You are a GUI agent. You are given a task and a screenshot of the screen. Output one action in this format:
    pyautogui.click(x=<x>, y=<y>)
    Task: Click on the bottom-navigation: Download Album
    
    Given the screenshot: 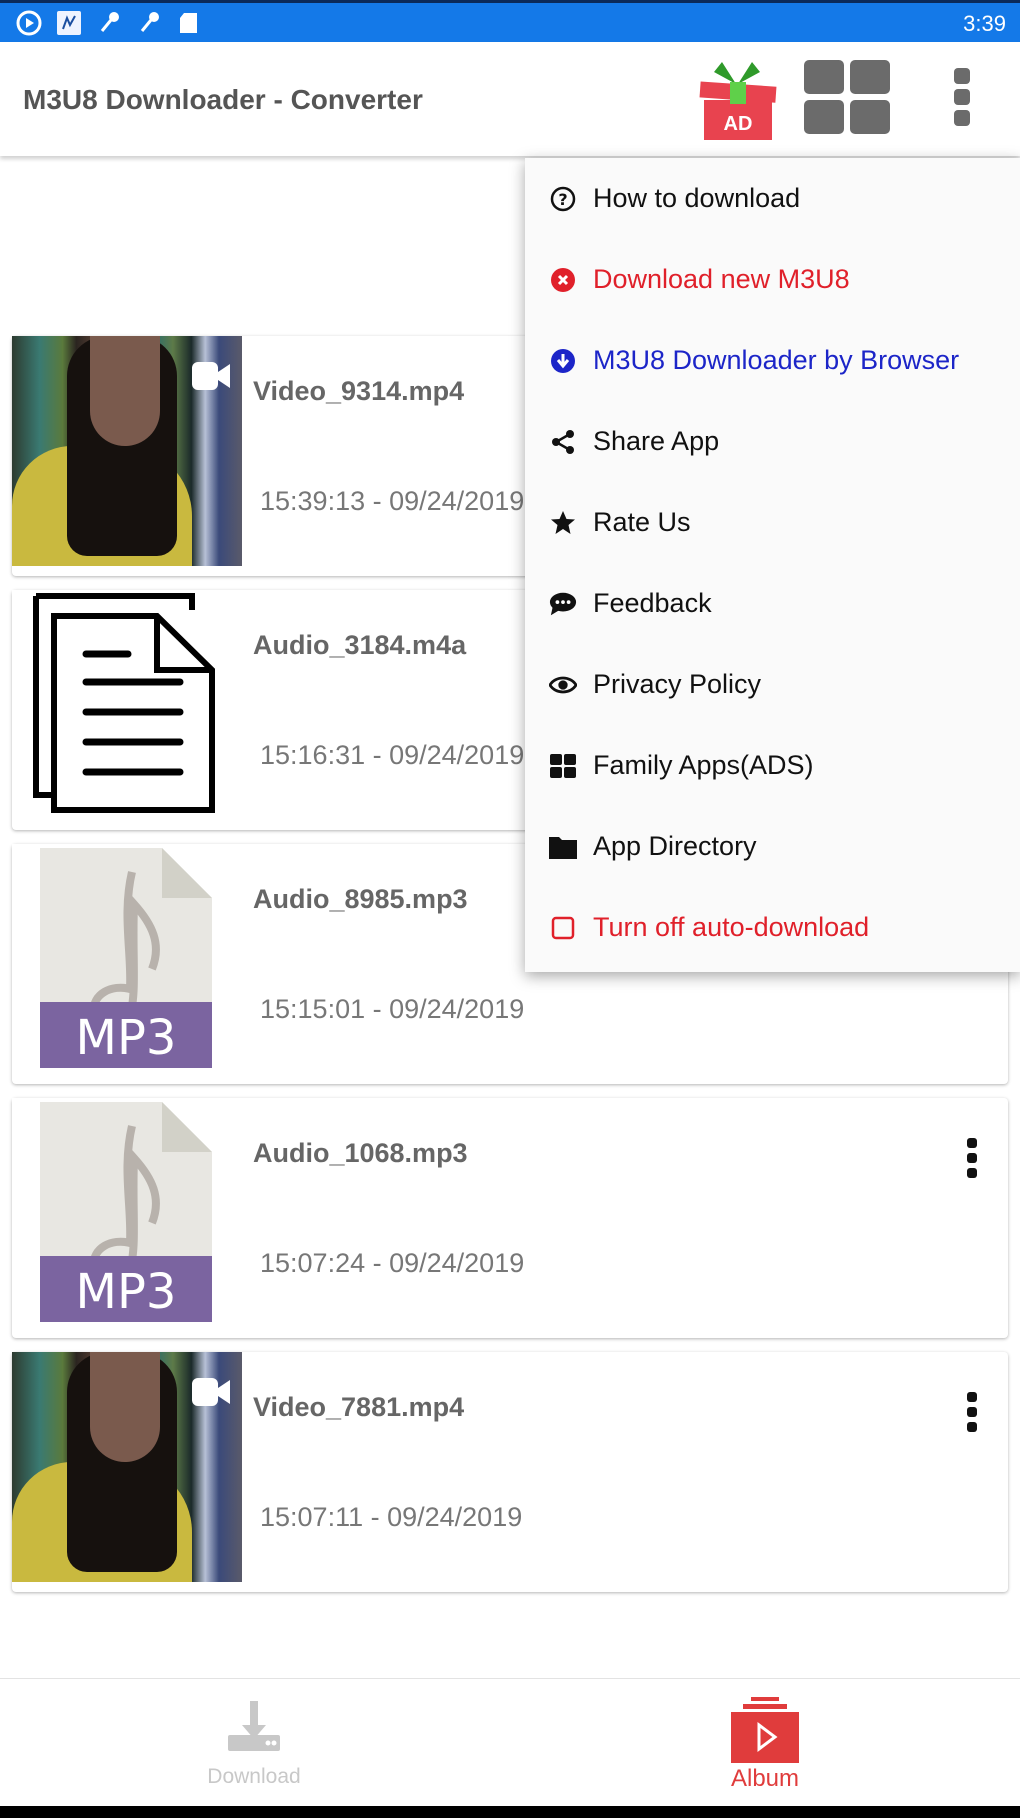 What is the action you would take?
    pyautogui.click(x=510, y=1742)
    